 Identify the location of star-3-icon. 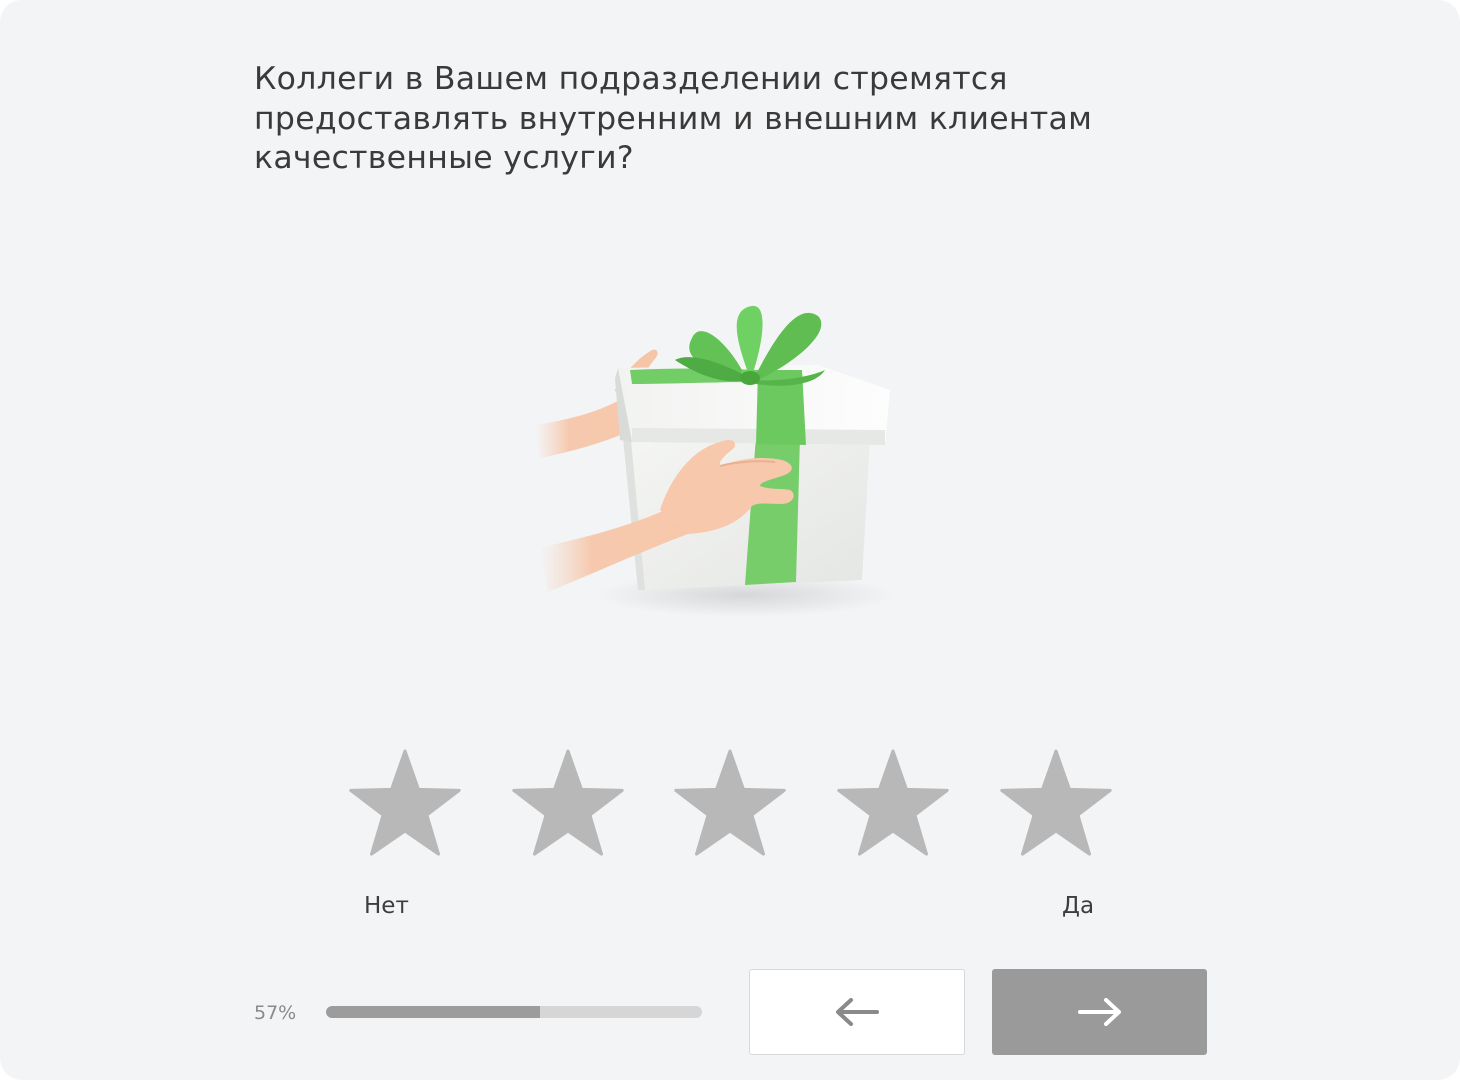
(730, 805).